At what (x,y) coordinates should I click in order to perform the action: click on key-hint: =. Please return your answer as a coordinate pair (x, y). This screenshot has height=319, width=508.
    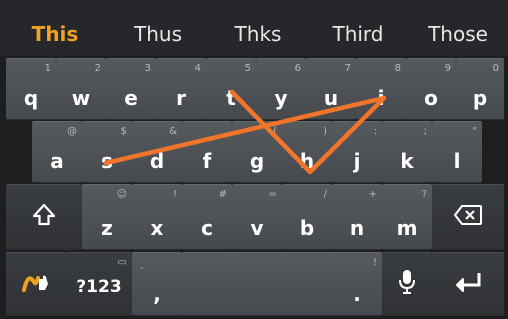
    Looking at the image, I should click on (272, 194).